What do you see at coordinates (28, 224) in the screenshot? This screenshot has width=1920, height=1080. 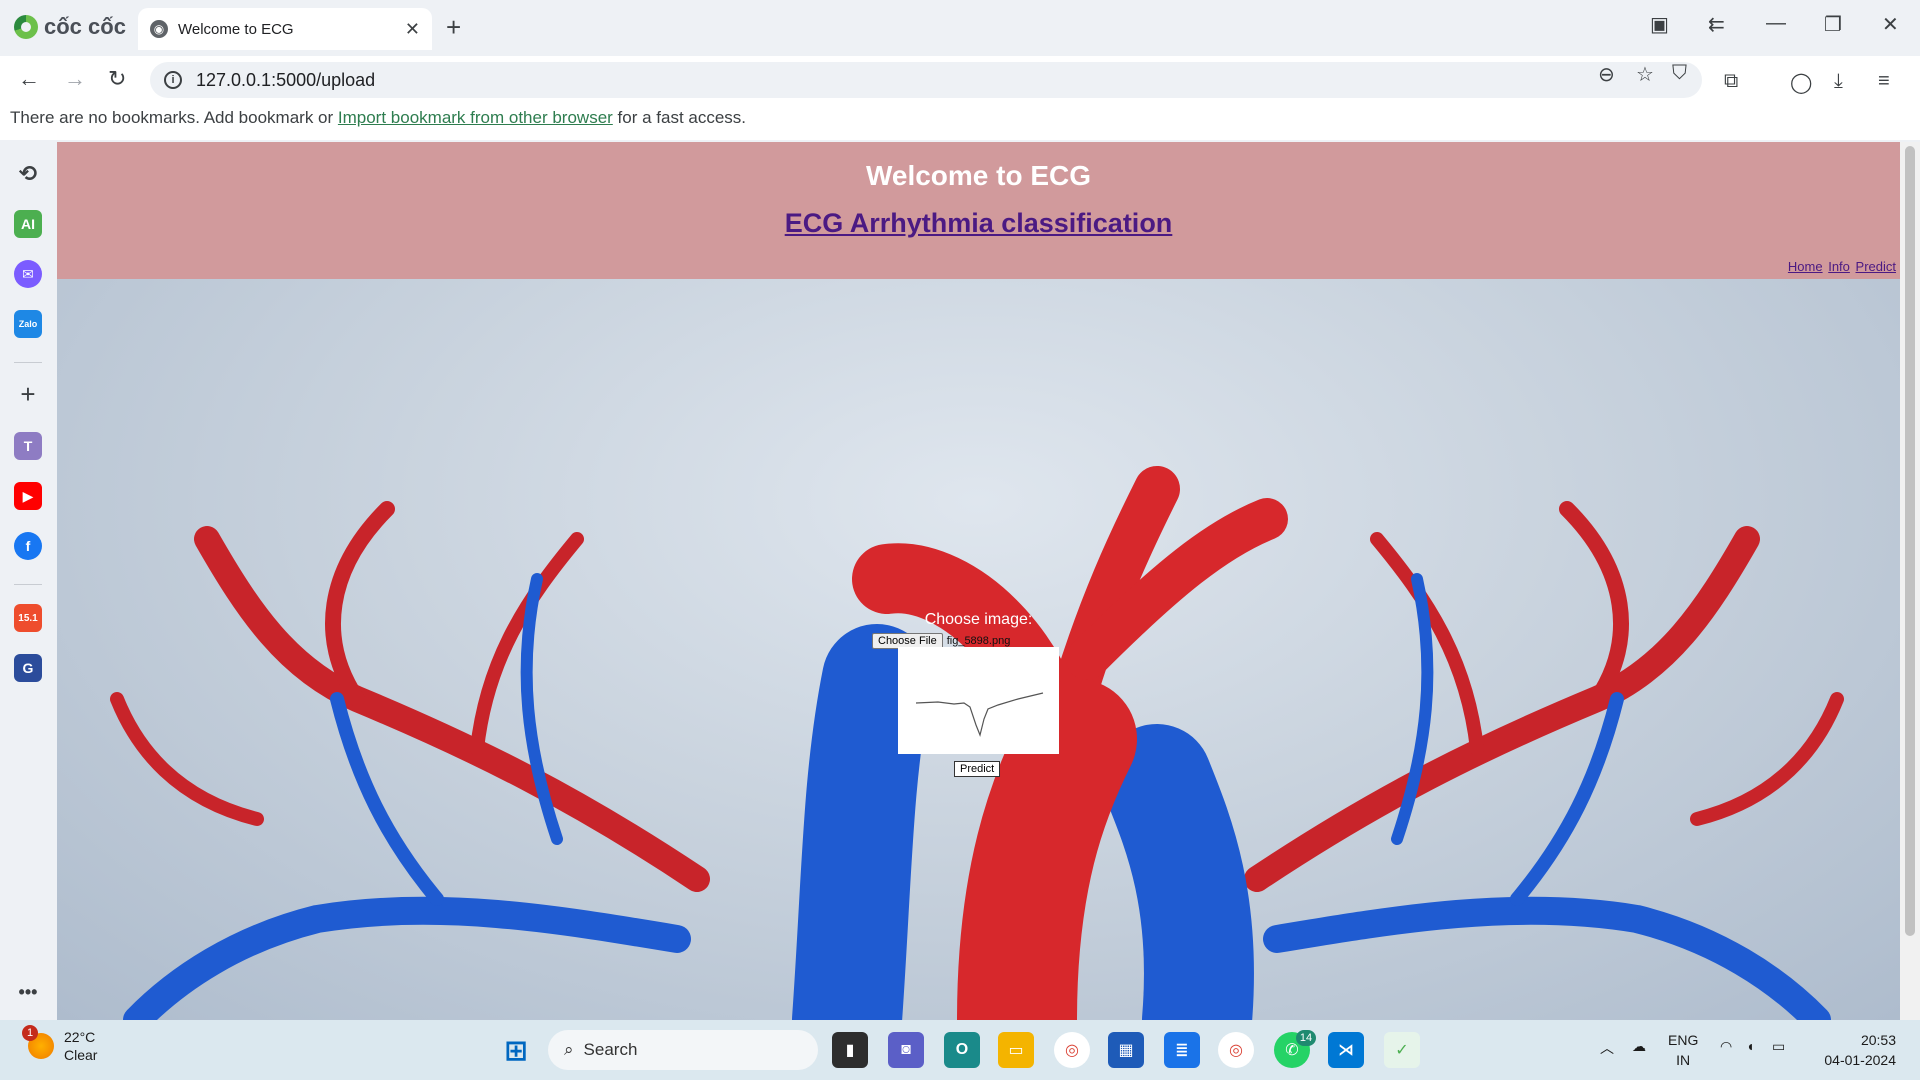 I see `ai-icon: AI` at bounding box center [28, 224].